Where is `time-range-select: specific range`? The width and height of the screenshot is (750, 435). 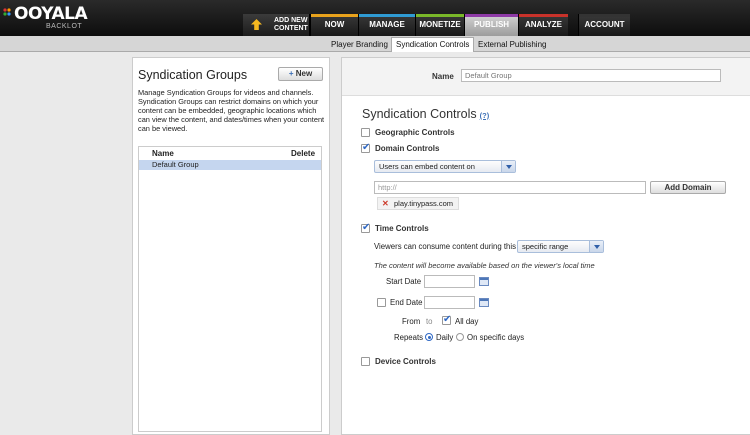 time-range-select: specific range is located at coordinates (560, 246).